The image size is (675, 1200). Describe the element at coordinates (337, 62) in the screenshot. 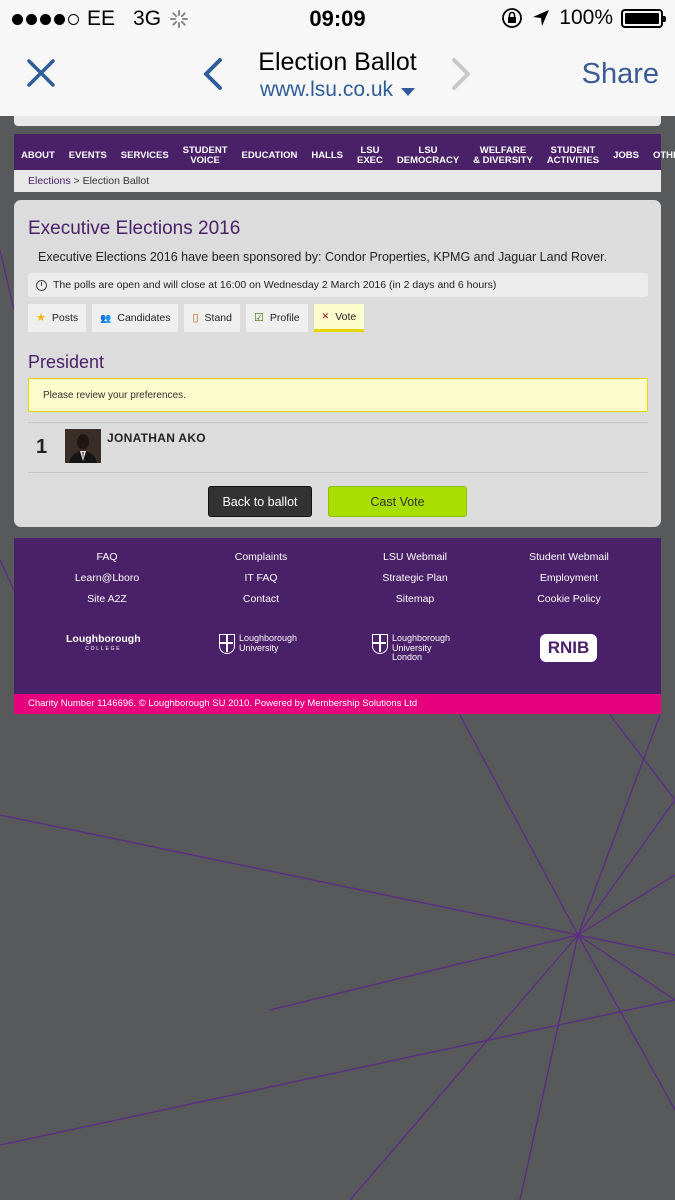

I see `page-title: Election Ballot` at that location.